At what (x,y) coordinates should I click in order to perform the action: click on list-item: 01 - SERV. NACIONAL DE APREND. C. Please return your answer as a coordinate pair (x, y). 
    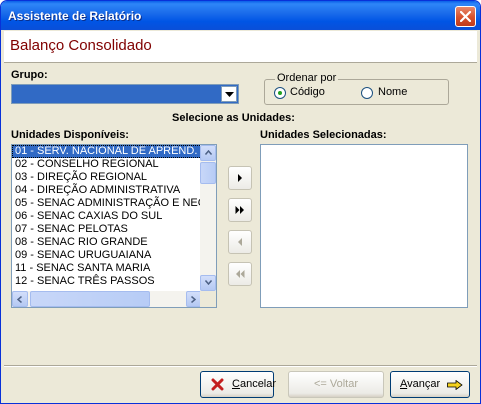
    Looking at the image, I should click on (107, 151).